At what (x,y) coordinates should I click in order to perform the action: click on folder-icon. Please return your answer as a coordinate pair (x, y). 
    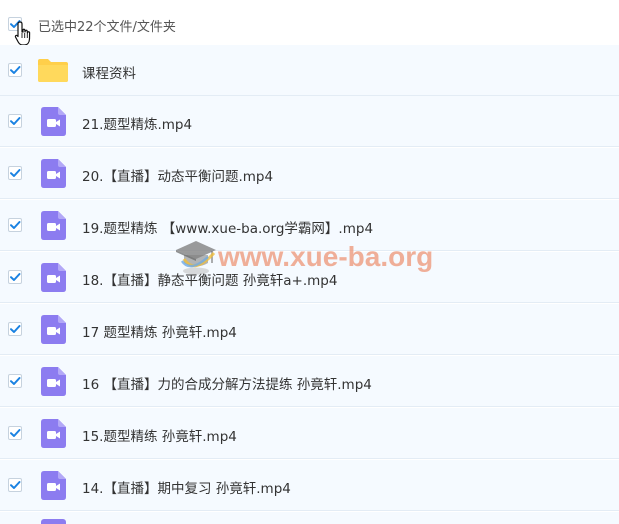
    Looking at the image, I should click on (53, 70).